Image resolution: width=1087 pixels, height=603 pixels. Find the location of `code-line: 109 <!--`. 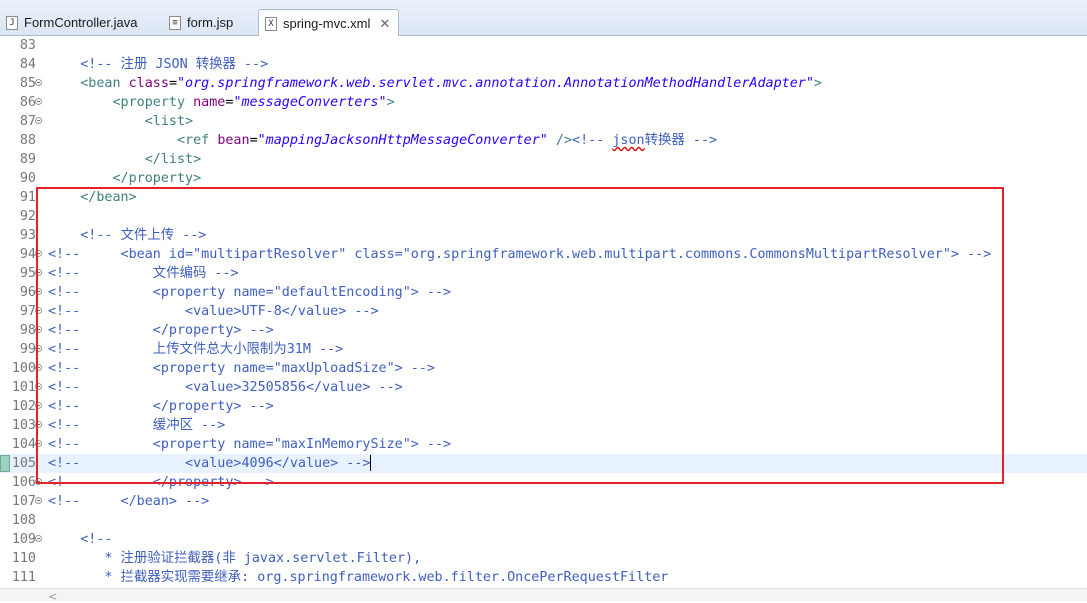

code-line: 109 <!-- is located at coordinates (543, 539).